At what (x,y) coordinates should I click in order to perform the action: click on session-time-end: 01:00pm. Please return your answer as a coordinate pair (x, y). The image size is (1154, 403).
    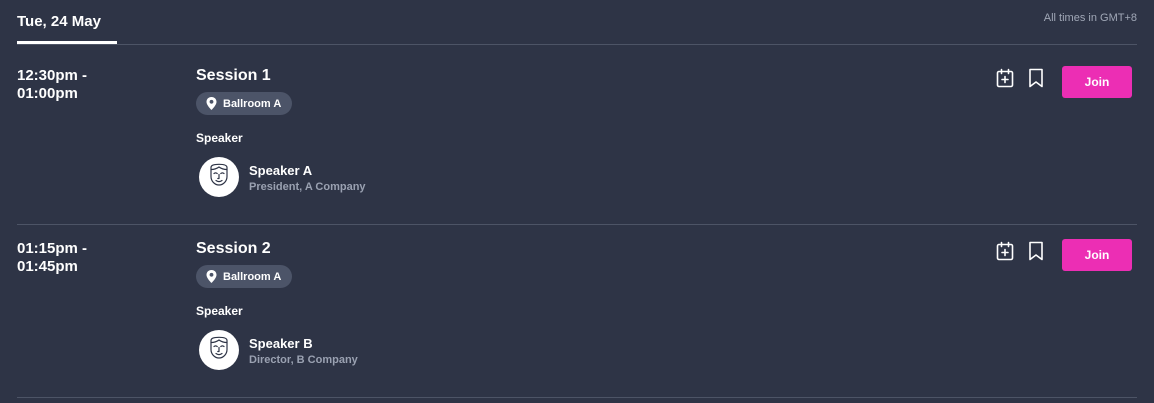
    Looking at the image, I should click on (47, 93).